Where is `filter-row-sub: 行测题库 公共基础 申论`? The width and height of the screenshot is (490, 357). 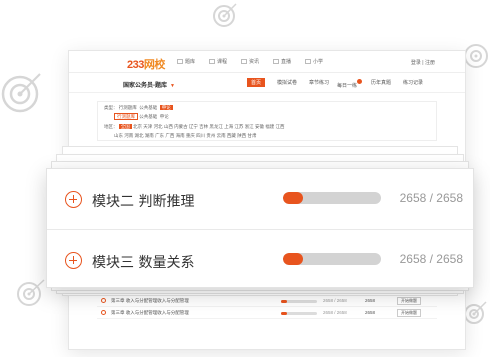
filter-row-sub: 行测题库 公共基础 申论 is located at coordinates (141, 116).